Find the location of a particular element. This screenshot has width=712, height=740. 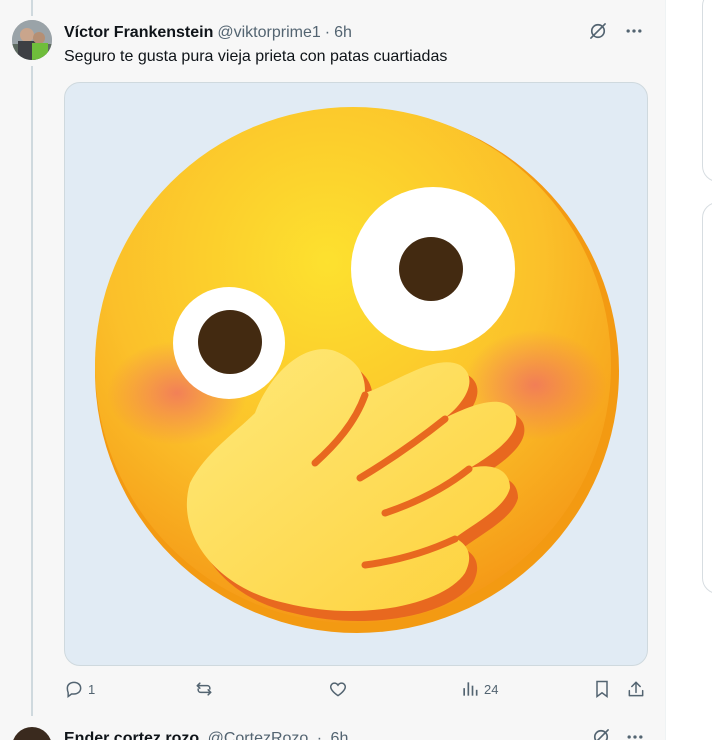

next-tweet: Ender cortez rozo @CortezRozo · 6h is located at coordinates (332, 726).